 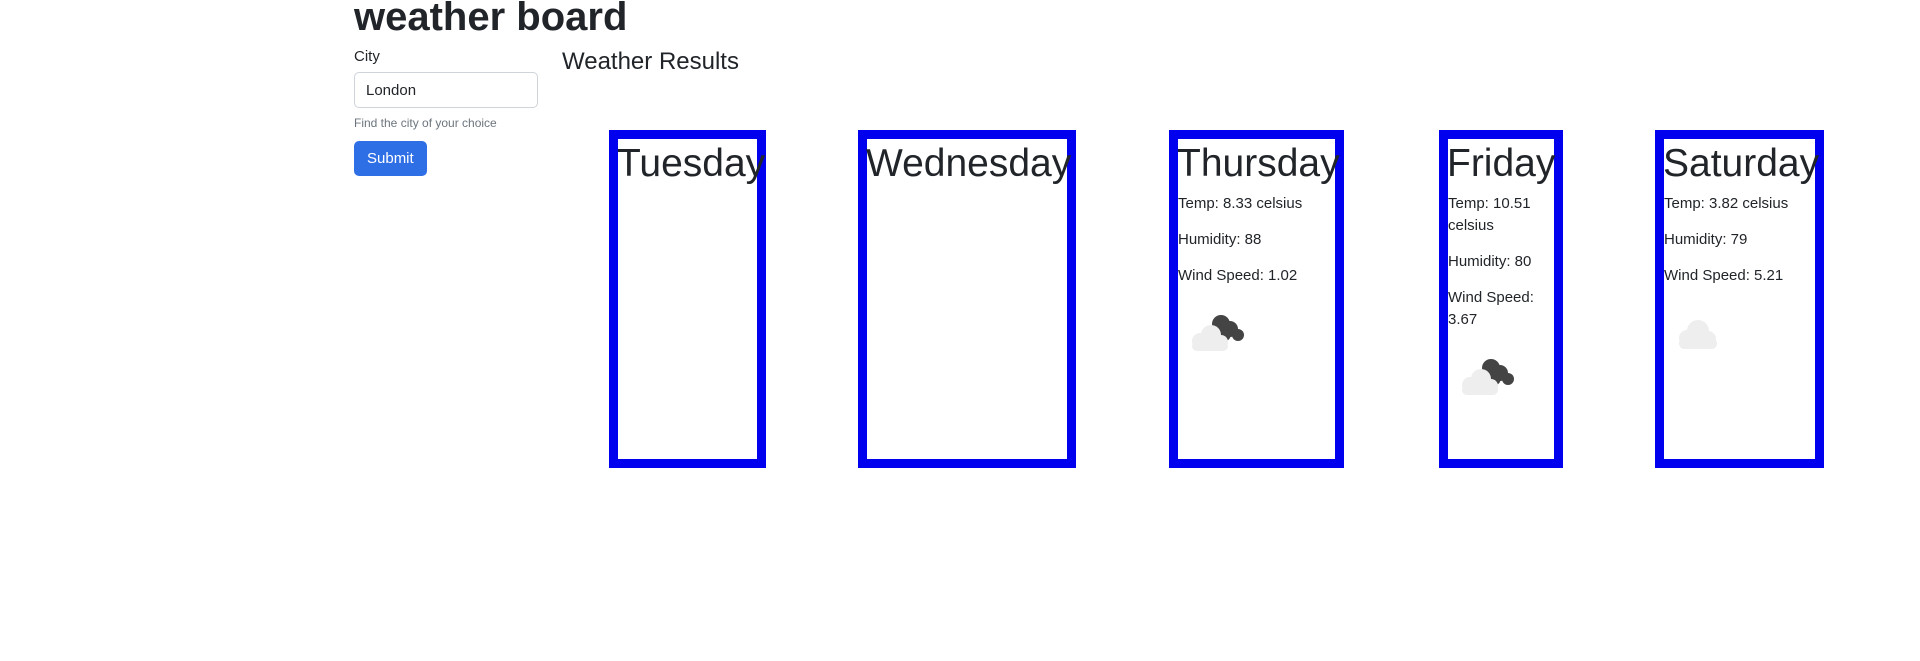 What do you see at coordinates (425, 123) in the screenshot?
I see `city-help-text: Find the city of your choice` at bounding box center [425, 123].